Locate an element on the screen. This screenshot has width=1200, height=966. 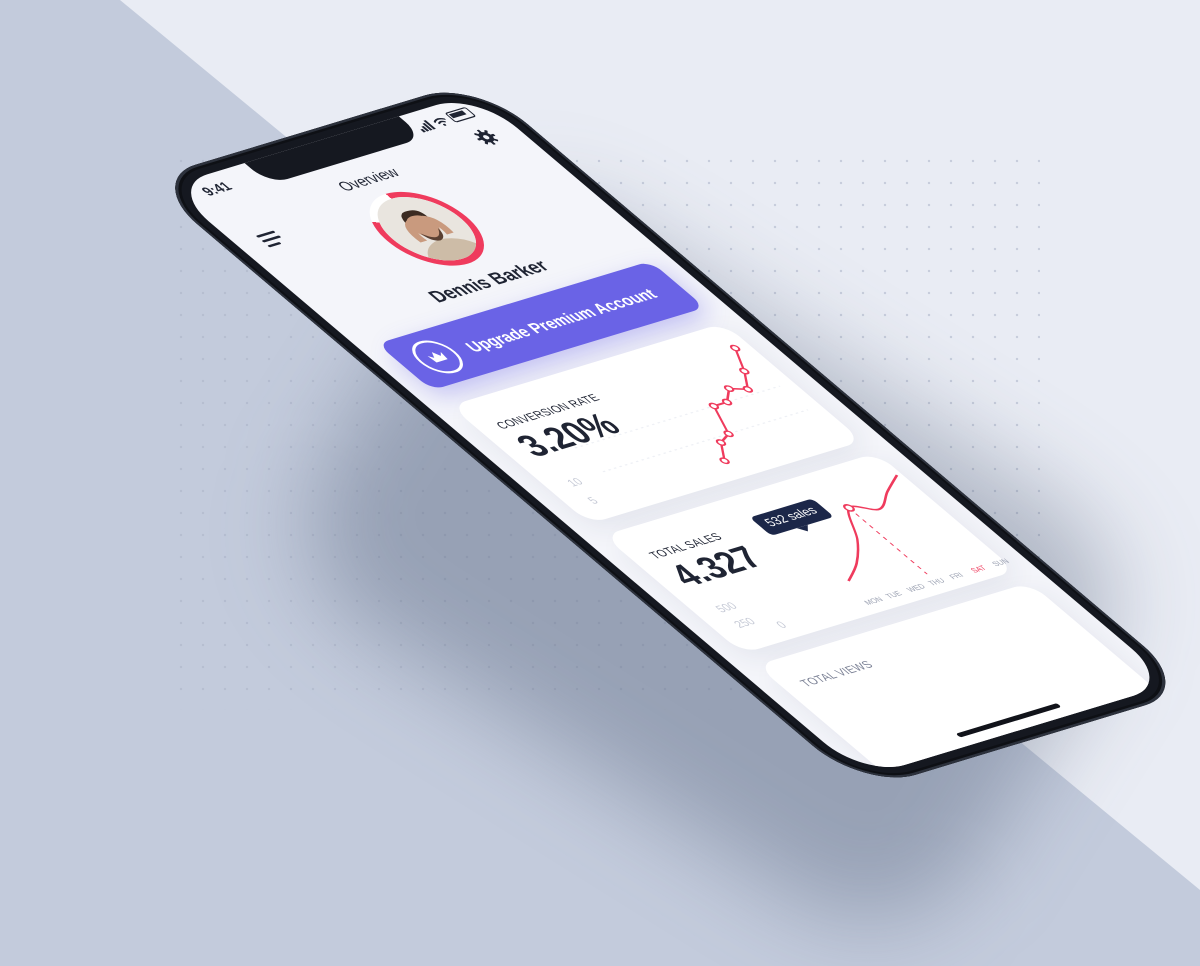
avatar-progress-ring is located at coordinates (427, 228).